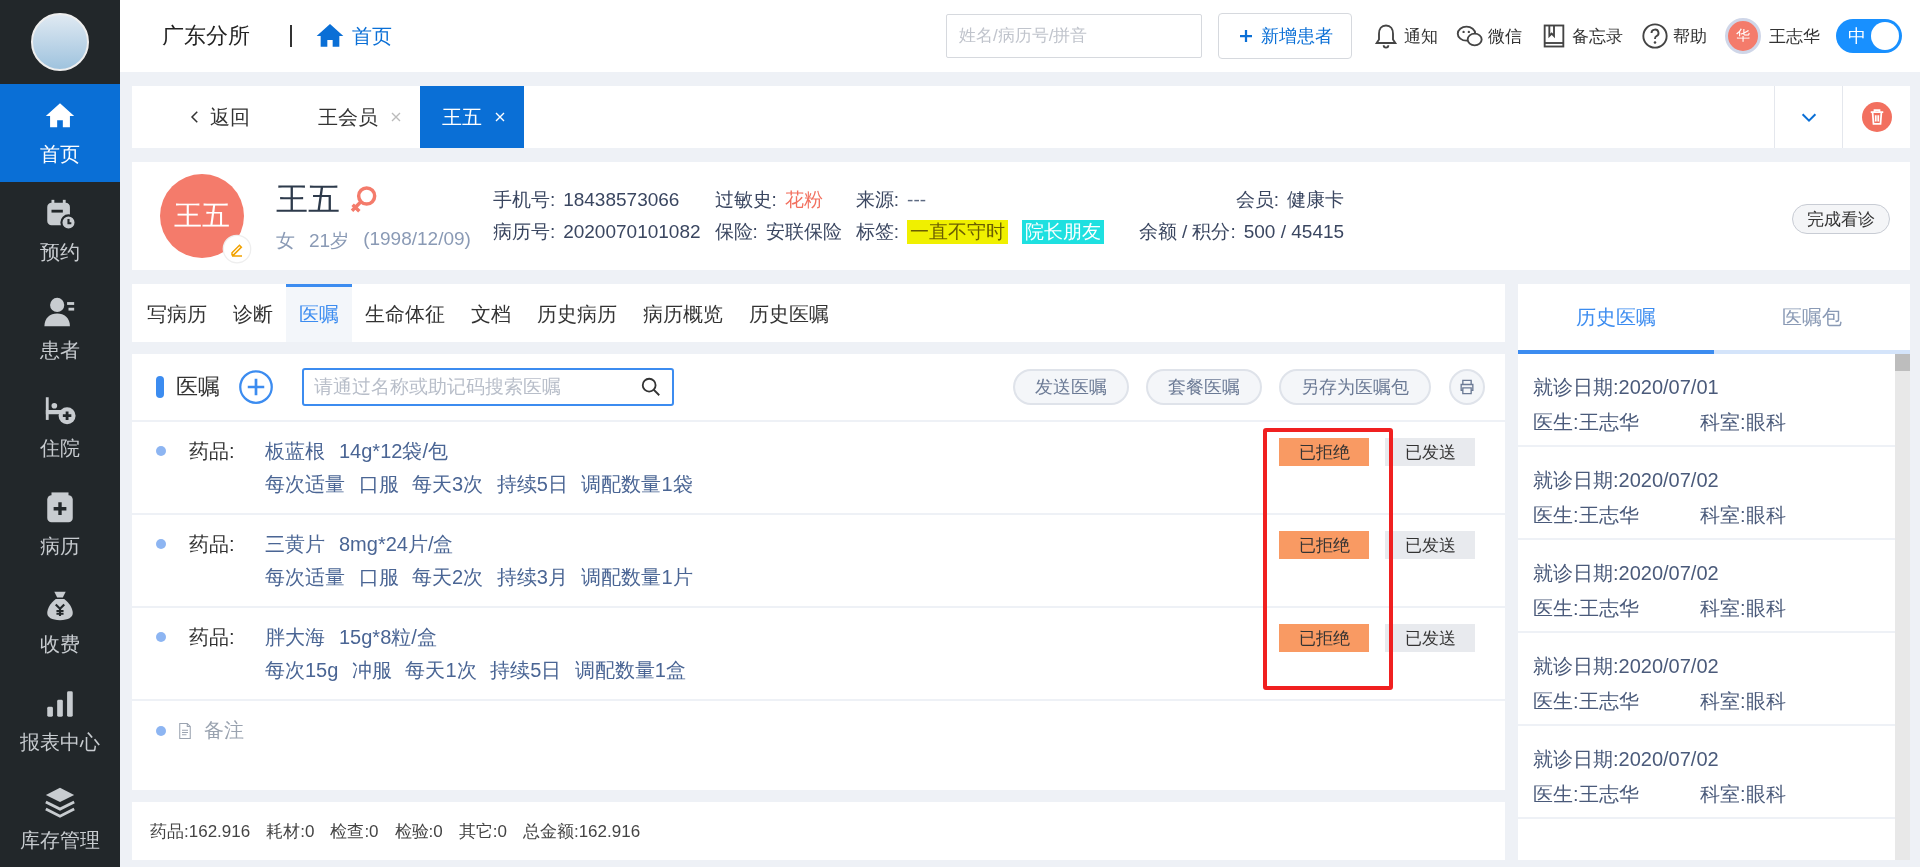 The image size is (1920, 867). I want to click on total-text: 其它:0, so click(482, 831).